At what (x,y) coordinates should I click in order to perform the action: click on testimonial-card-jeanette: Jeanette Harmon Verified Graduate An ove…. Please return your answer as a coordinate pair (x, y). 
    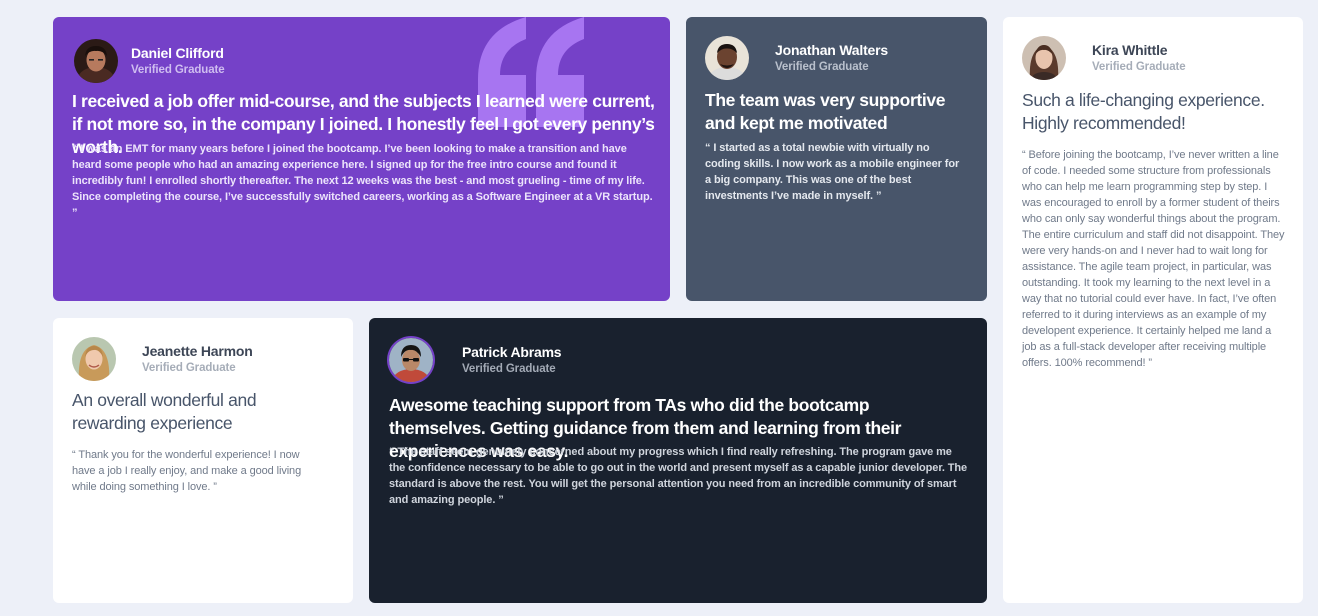
    Looking at the image, I should click on (203, 460).